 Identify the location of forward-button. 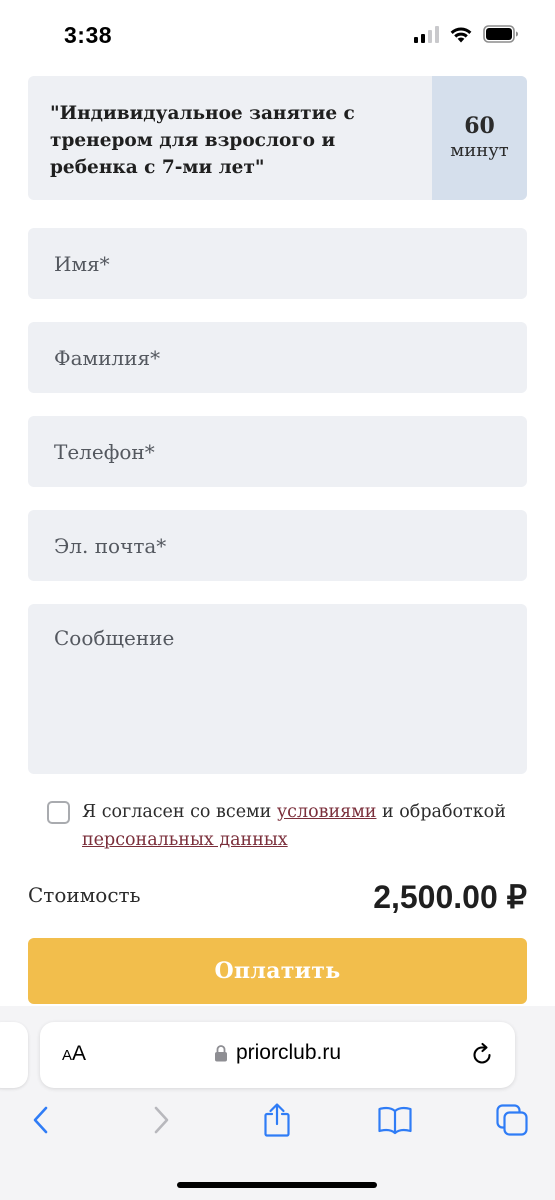
(161, 1120).